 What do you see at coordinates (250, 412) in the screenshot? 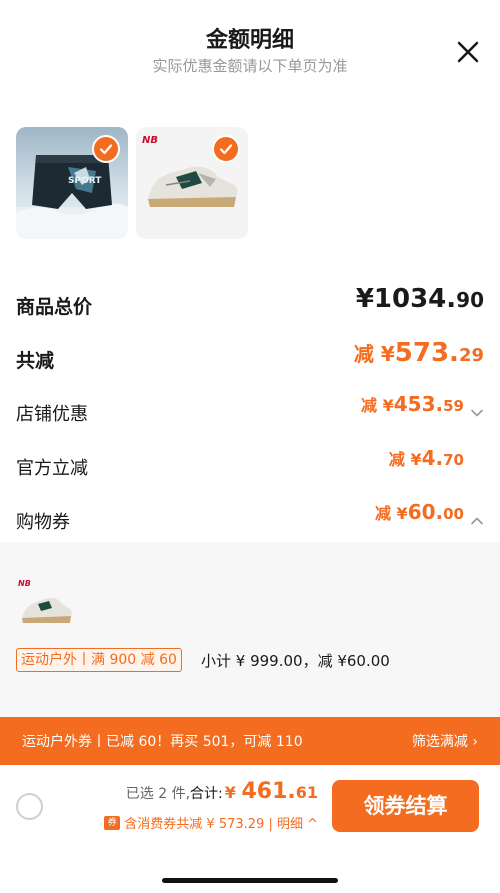
I see `row-store-discount: 店铺优惠 减 ¥453.59` at bounding box center [250, 412].